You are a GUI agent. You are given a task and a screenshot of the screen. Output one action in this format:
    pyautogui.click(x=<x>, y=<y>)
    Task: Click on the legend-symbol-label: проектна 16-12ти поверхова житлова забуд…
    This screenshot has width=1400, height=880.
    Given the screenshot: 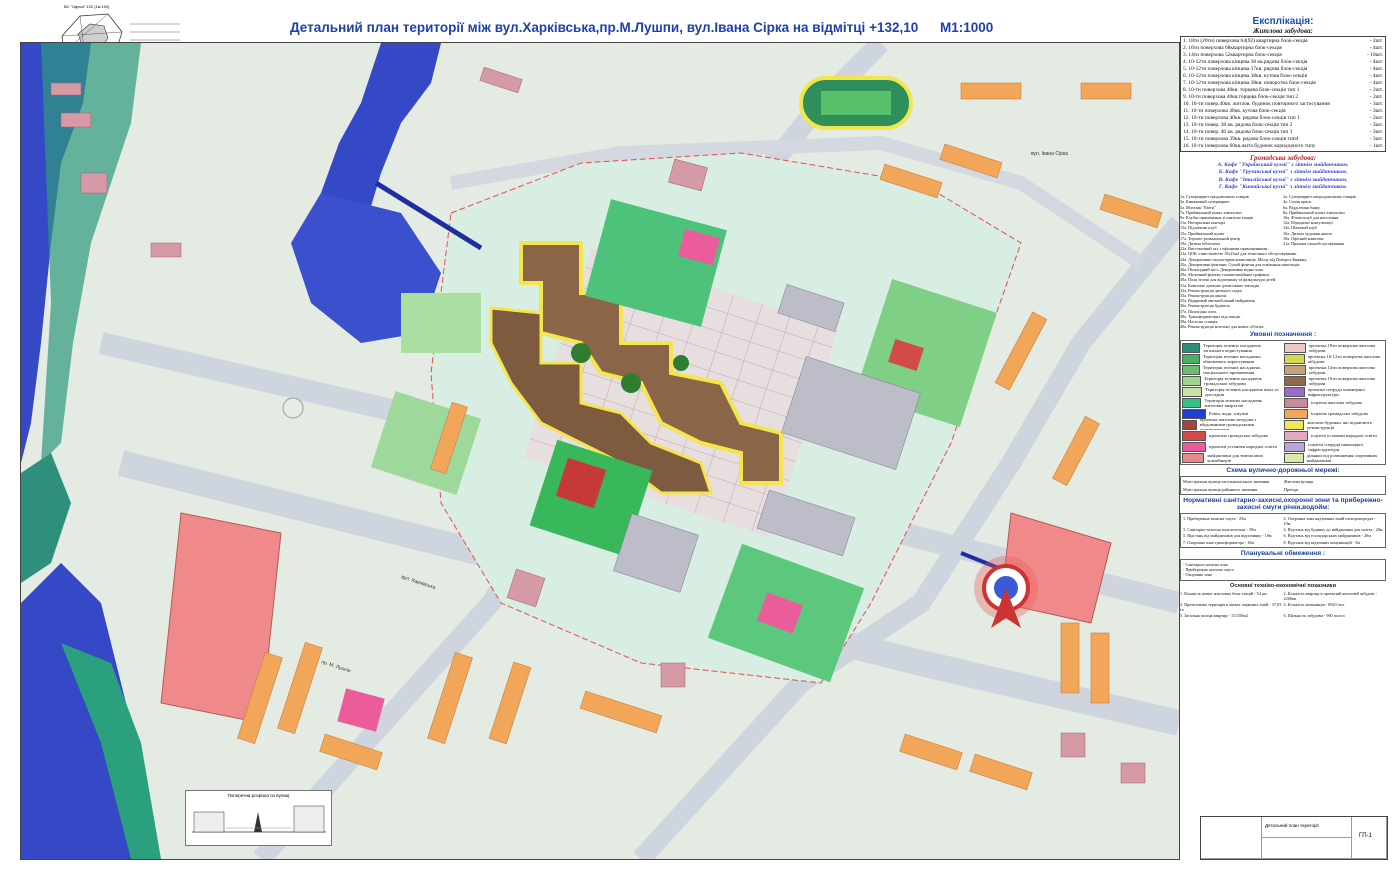 What is the action you would take?
    pyautogui.click(x=1344, y=358)
    